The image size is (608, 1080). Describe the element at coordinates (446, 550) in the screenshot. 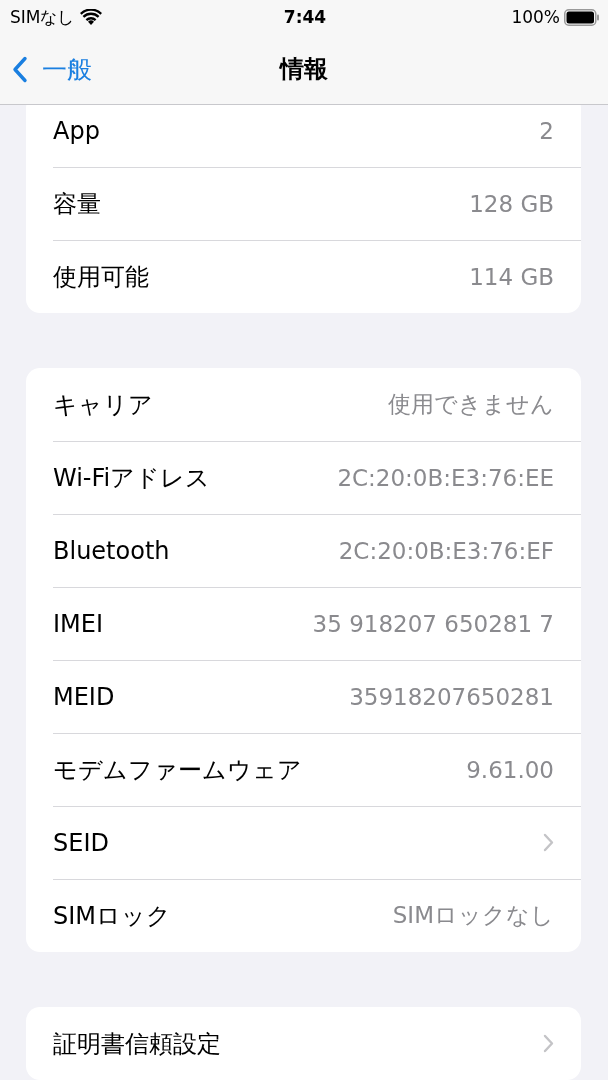

I see `row-value: 2C:20:0B:E3:76:EF` at that location.